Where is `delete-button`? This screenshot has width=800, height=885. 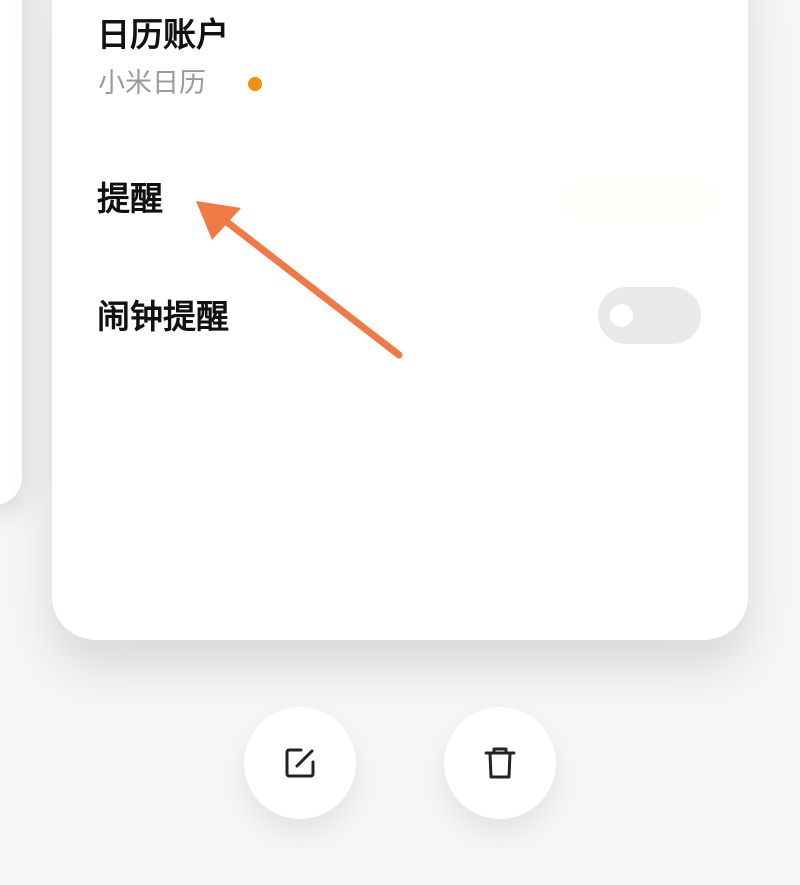 delete-button is located at coordinates (500, 763).